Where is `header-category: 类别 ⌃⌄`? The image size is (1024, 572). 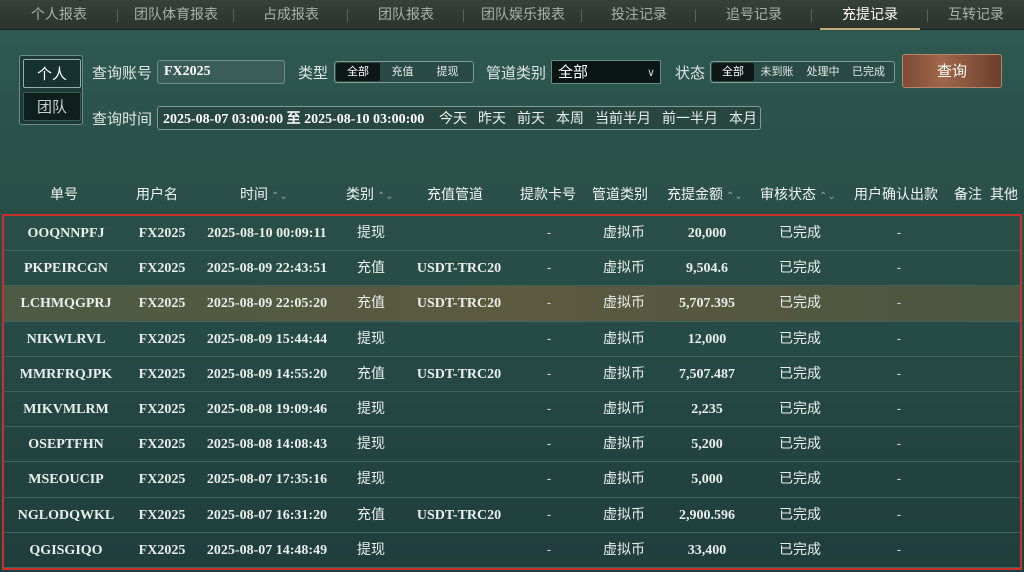
header-category: 类别 ⌃⌄ is located at coordinates (370, 194).